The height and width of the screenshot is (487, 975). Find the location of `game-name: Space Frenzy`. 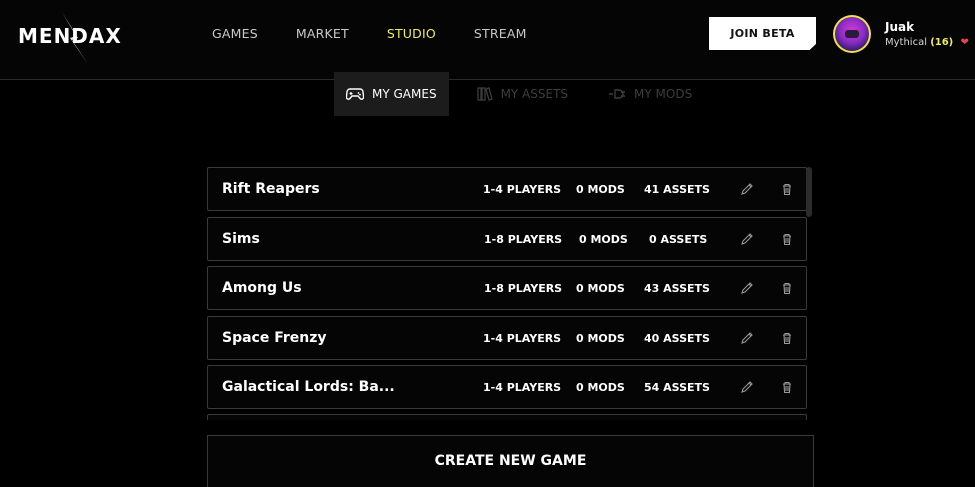

game-name: Space Frenzy is located at coordinates (274, 338).